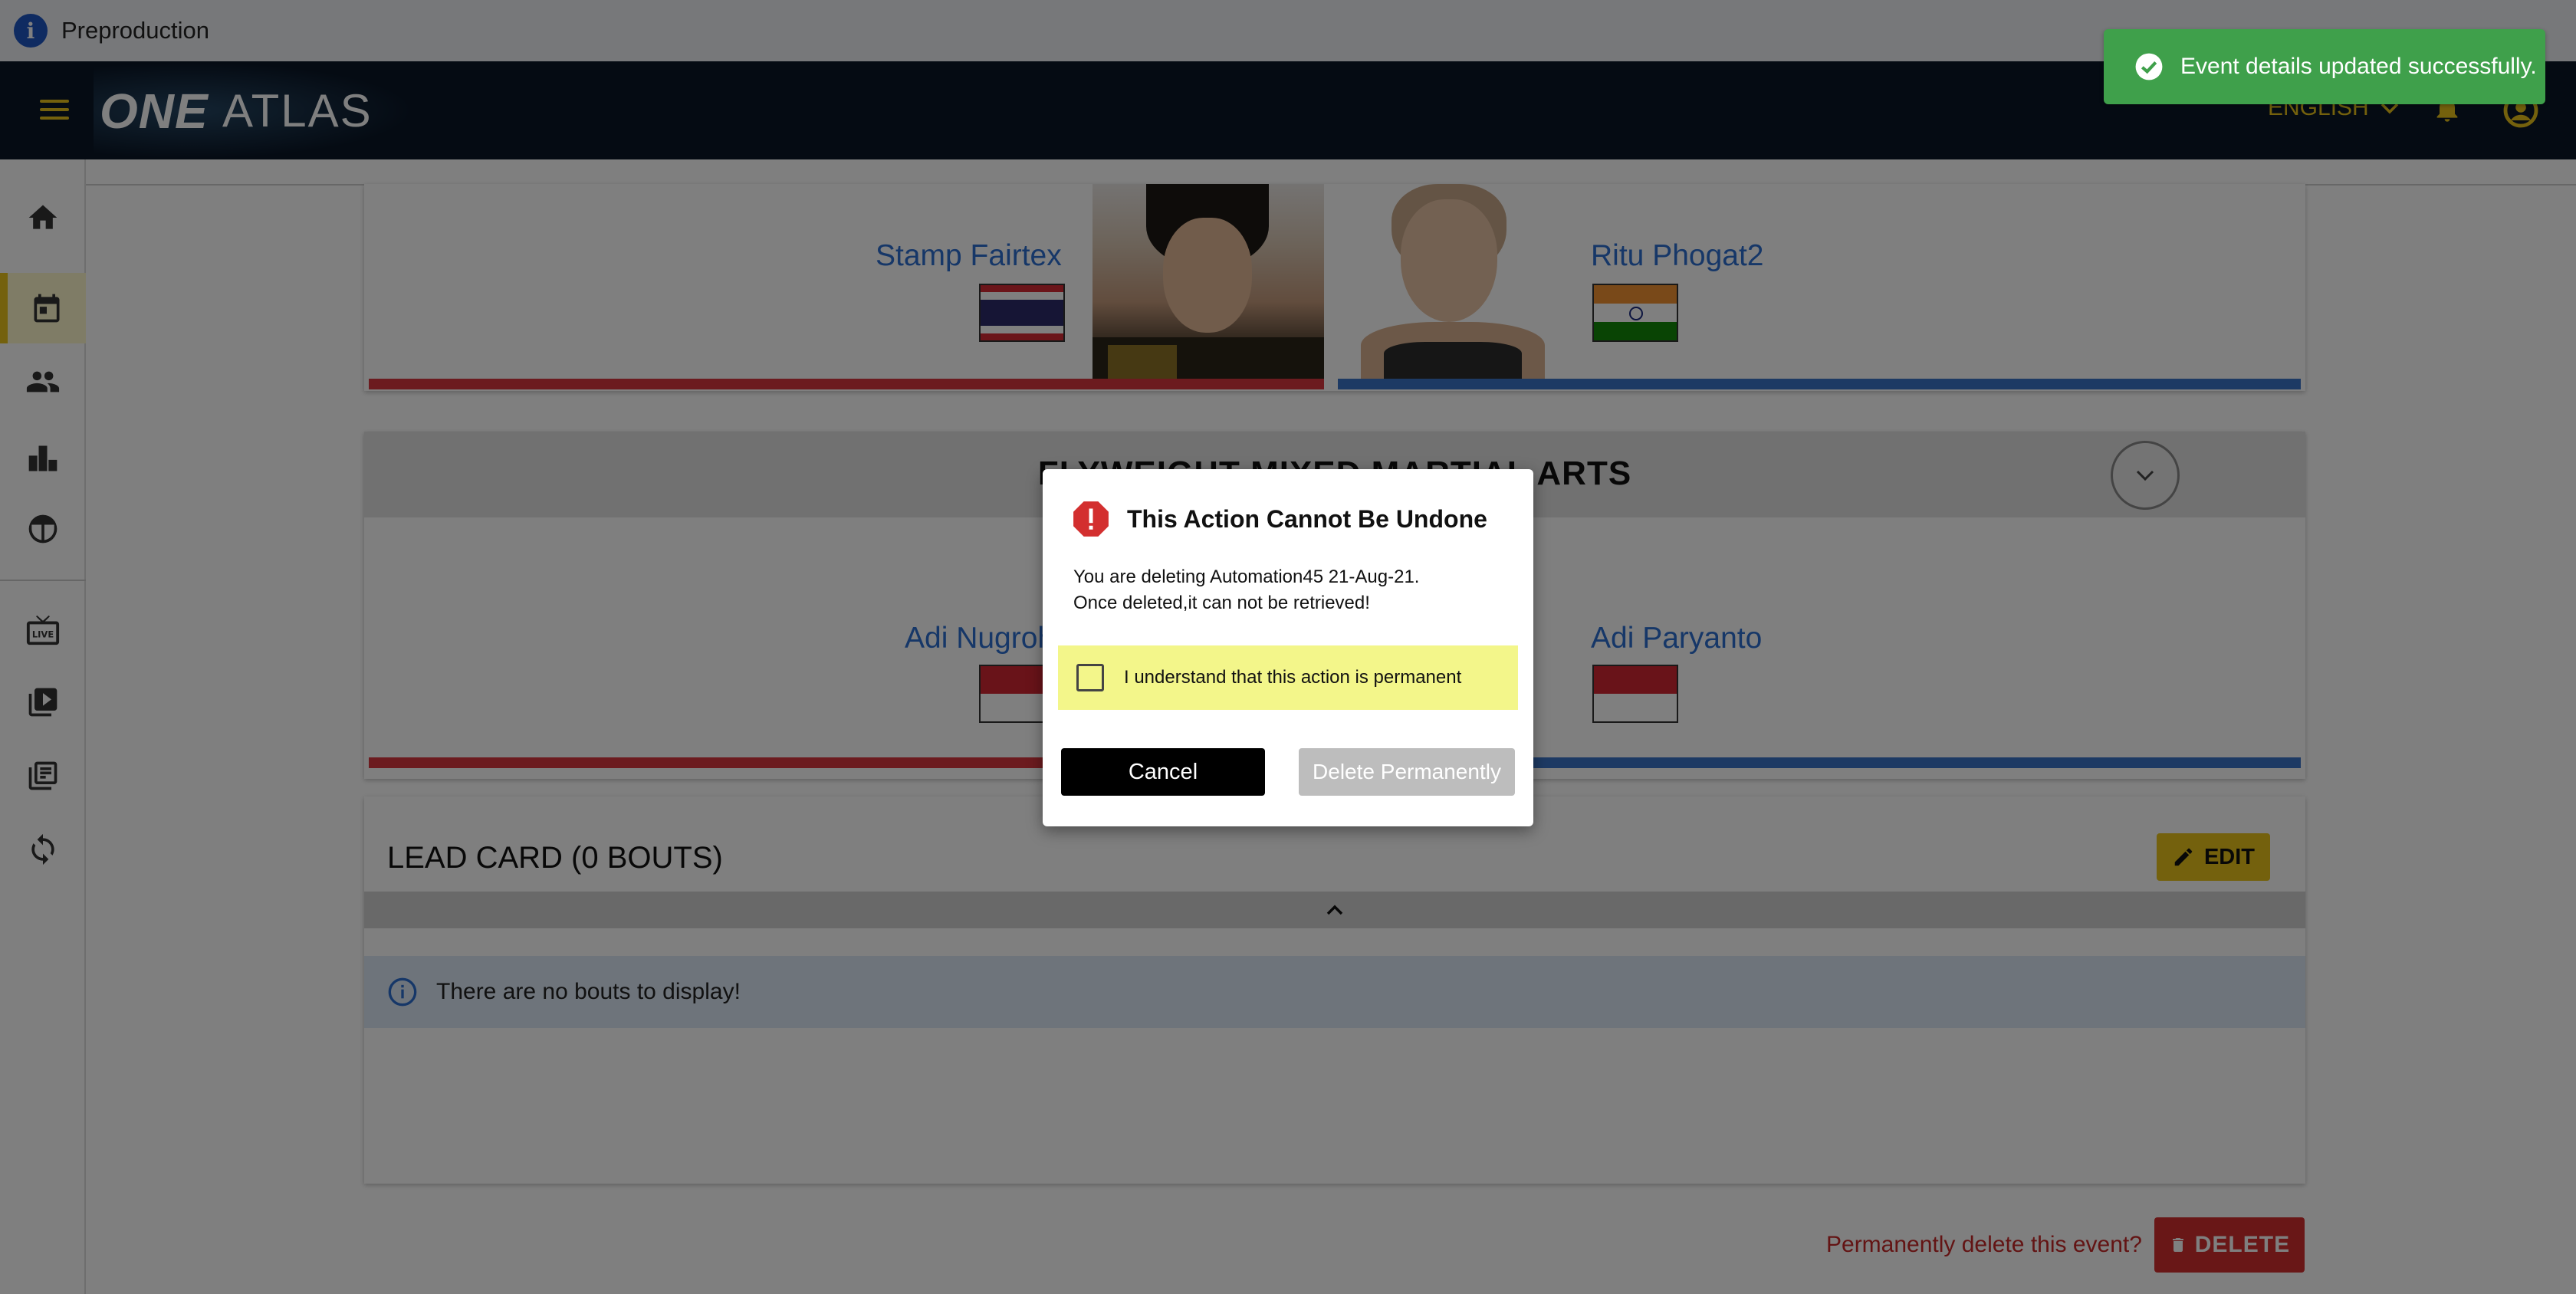 The image size is (2576, 1294). Describe the element at coordinates (1163, 772) in the screenshot. I see `cancel-button: Cancel` at that location.